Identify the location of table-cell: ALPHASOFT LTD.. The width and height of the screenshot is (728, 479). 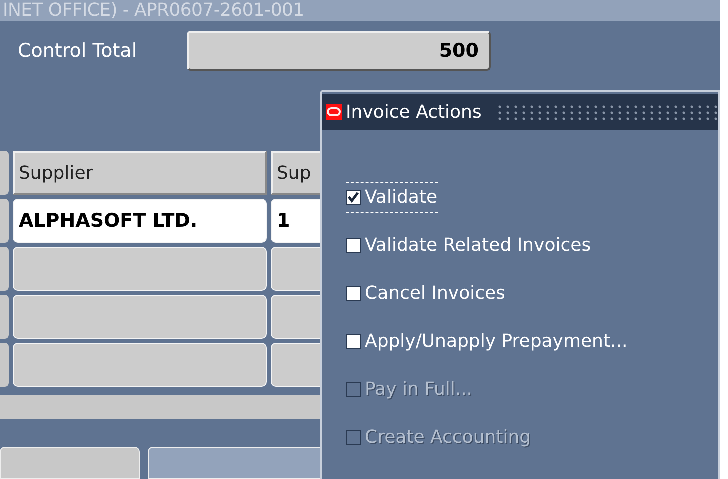
(140, 221).